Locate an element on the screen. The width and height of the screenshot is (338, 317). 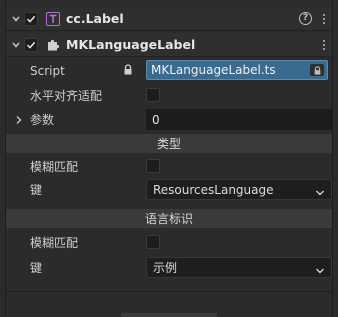
puzzle-piece-icon is located at coordinates (53, 45).